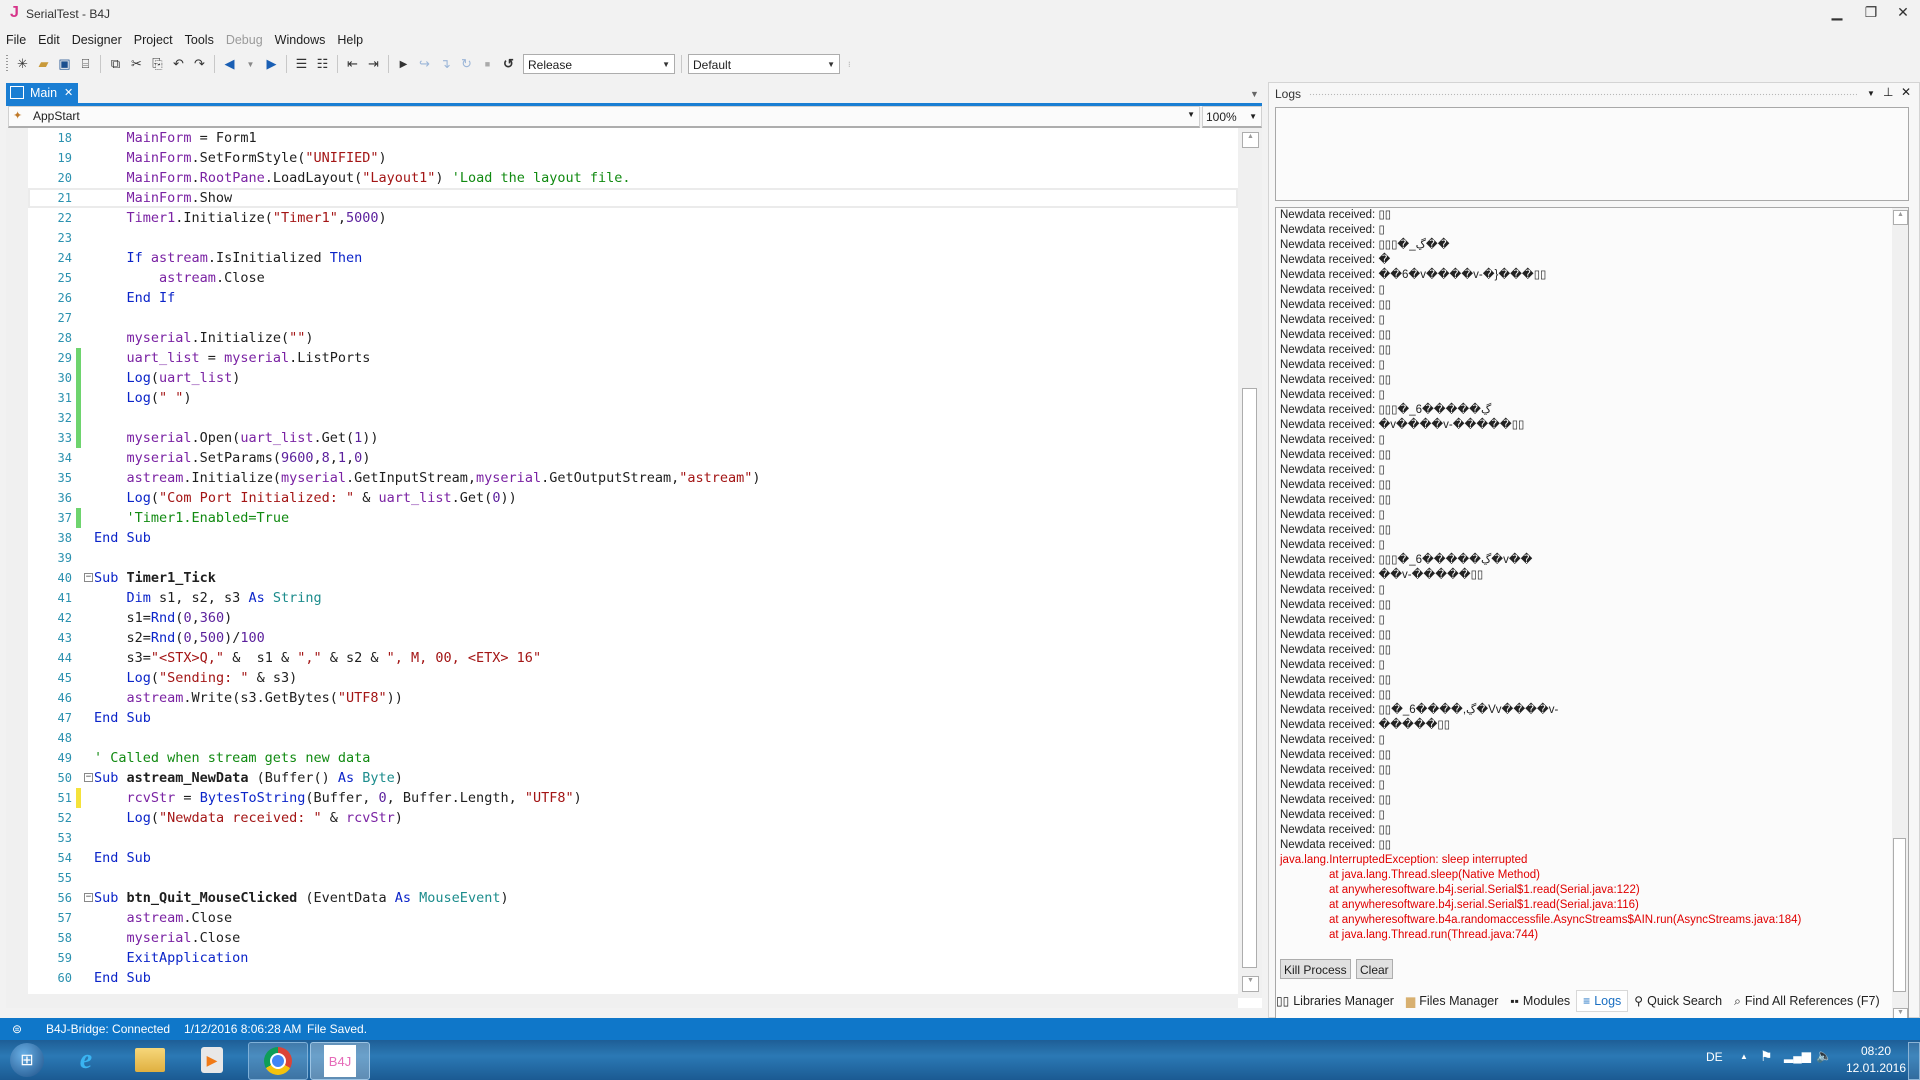 This screenshot has height=1080, width=1920. Describe the element at coordinates (302, 64) in the screenshot. I see `comment-icon: ☰` at that location.